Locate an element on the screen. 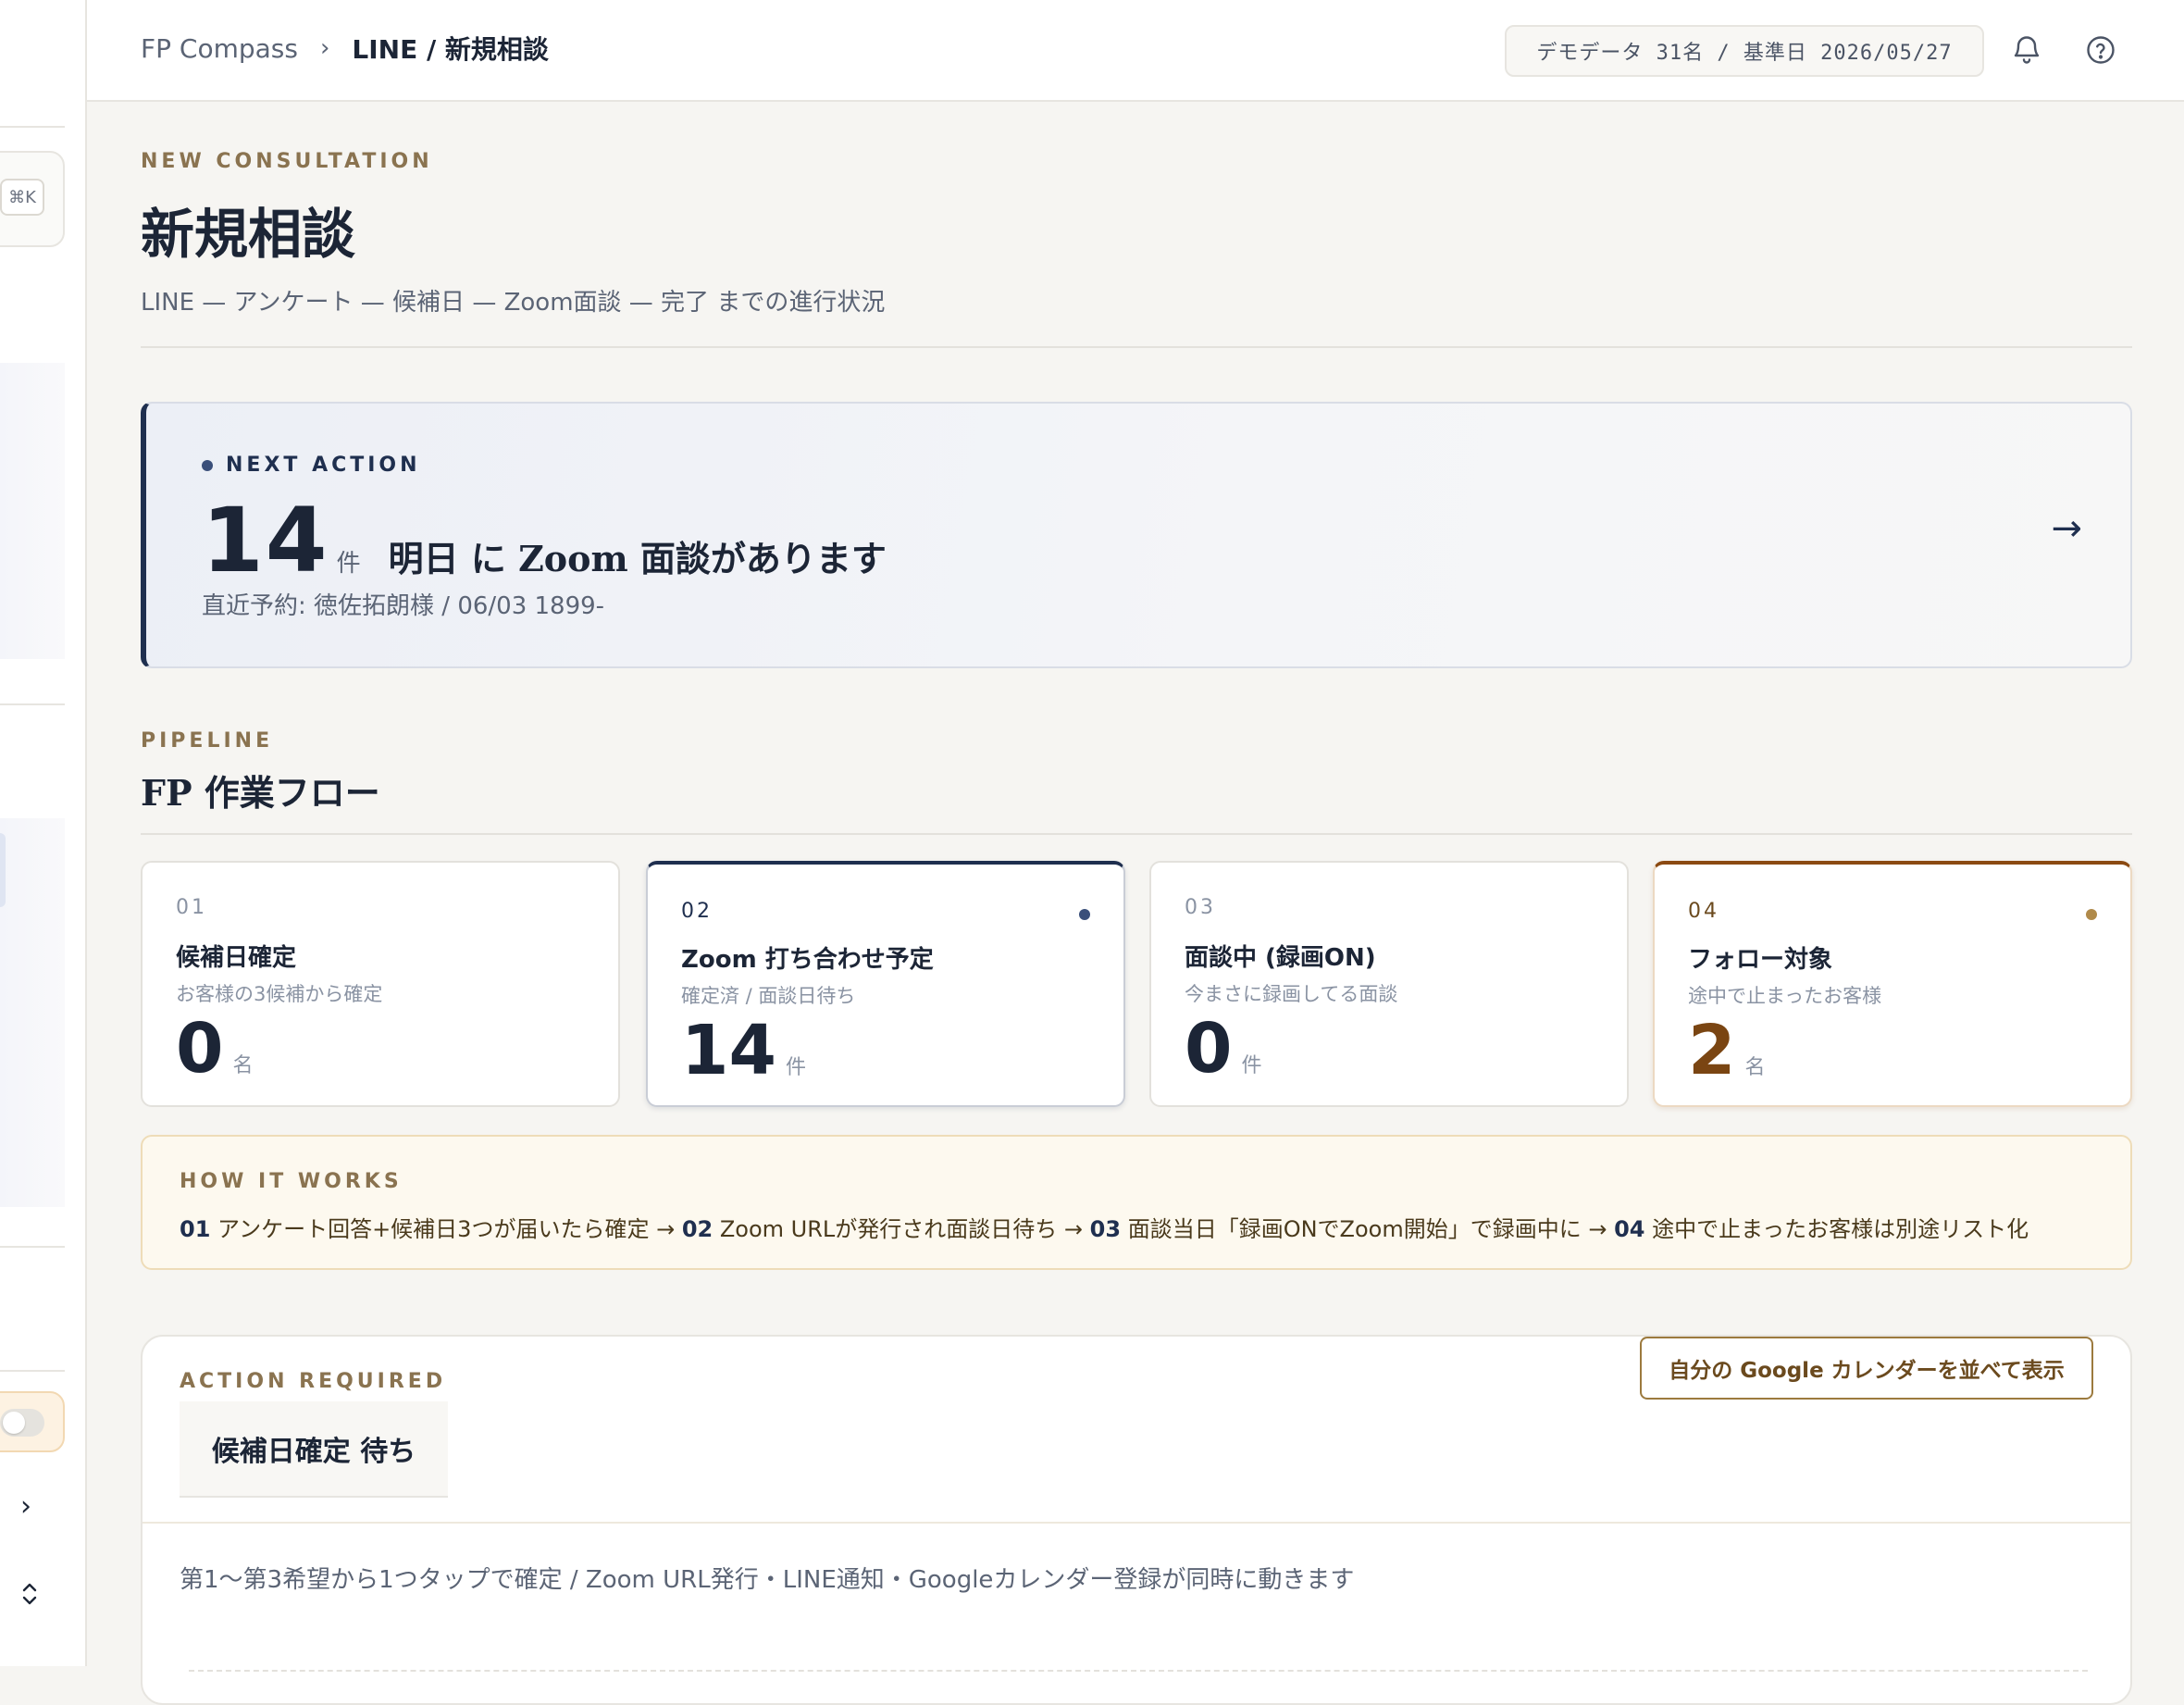 This screenshot has width=2184, height=1705. pipeline-title: FP 作業フロー is located at coordinates (260, 793).